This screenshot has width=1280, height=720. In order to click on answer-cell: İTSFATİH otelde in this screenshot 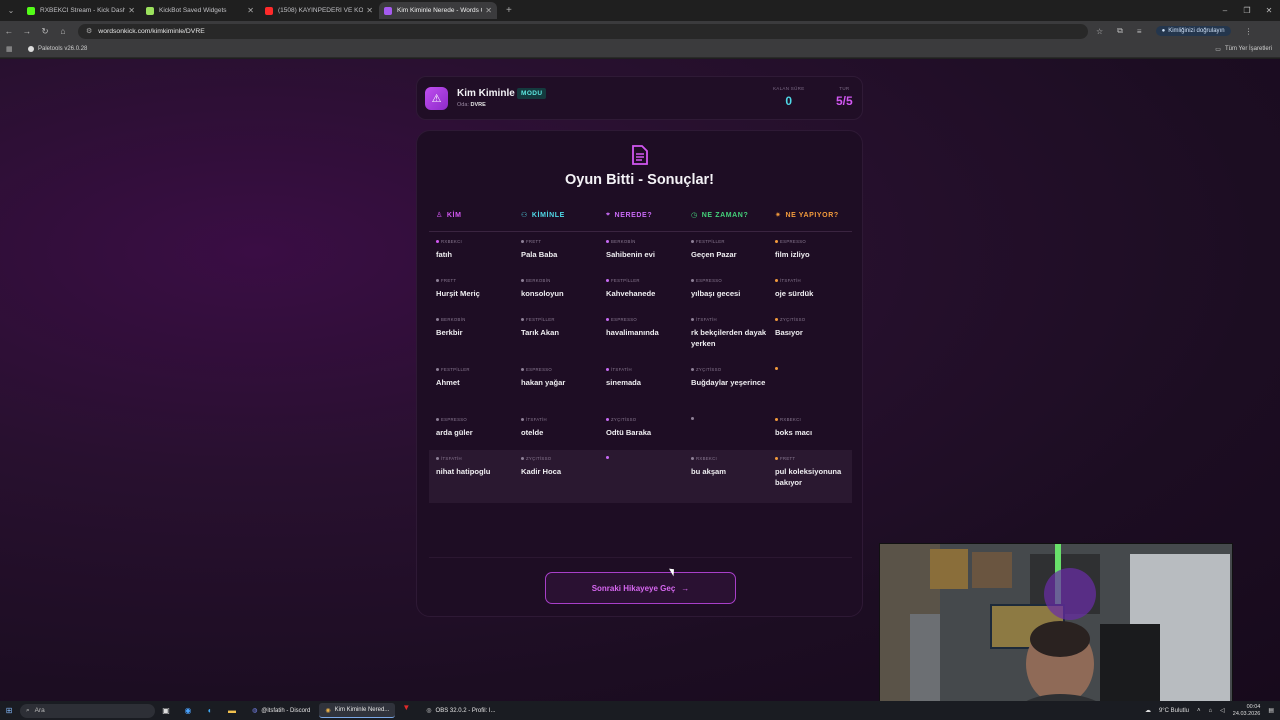, I will do `click(561, 427)`.